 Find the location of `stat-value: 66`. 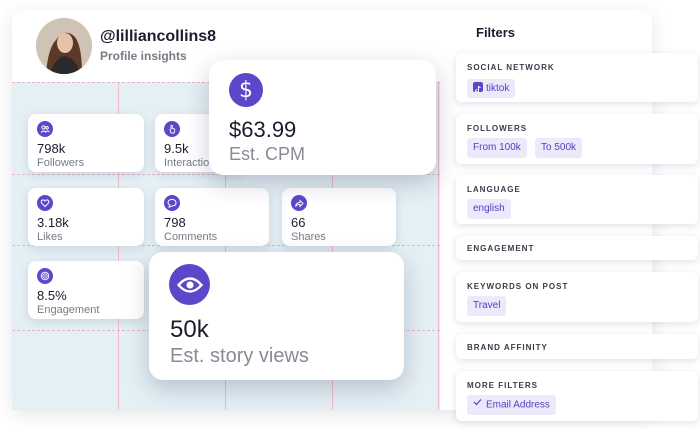

stat-value: 66 is located at coordinates (298, 222).